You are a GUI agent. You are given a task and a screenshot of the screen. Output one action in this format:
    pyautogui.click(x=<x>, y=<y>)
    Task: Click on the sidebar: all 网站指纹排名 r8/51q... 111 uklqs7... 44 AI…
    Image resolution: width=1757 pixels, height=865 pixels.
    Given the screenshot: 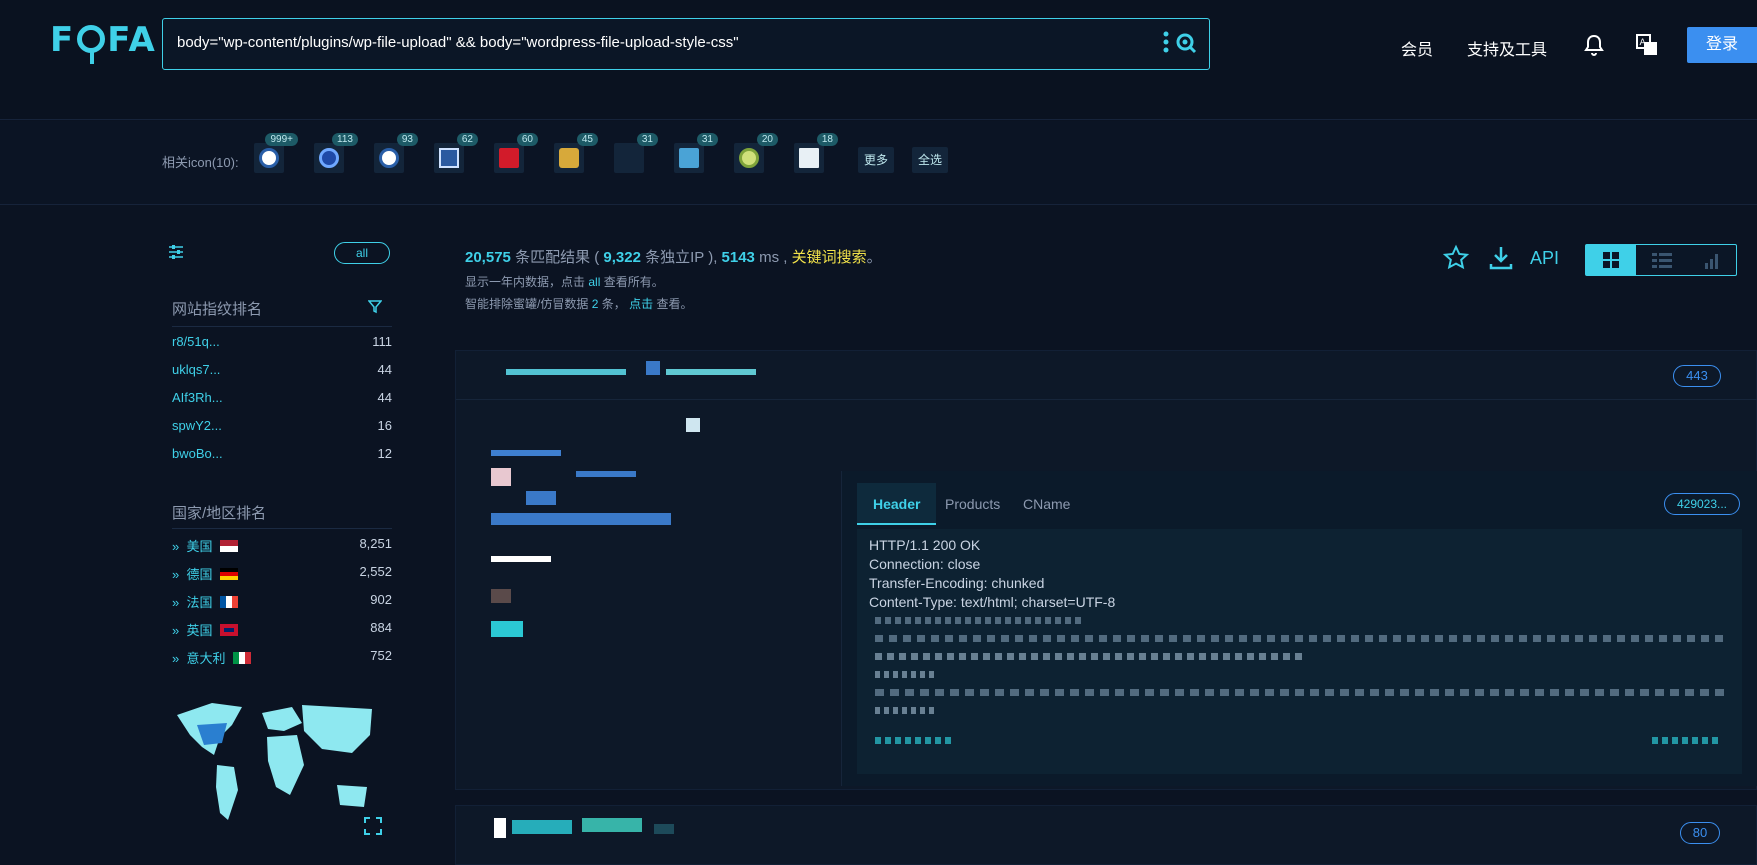 What is the action you would take?
    pyautogui.click(x=277, y=536)
    